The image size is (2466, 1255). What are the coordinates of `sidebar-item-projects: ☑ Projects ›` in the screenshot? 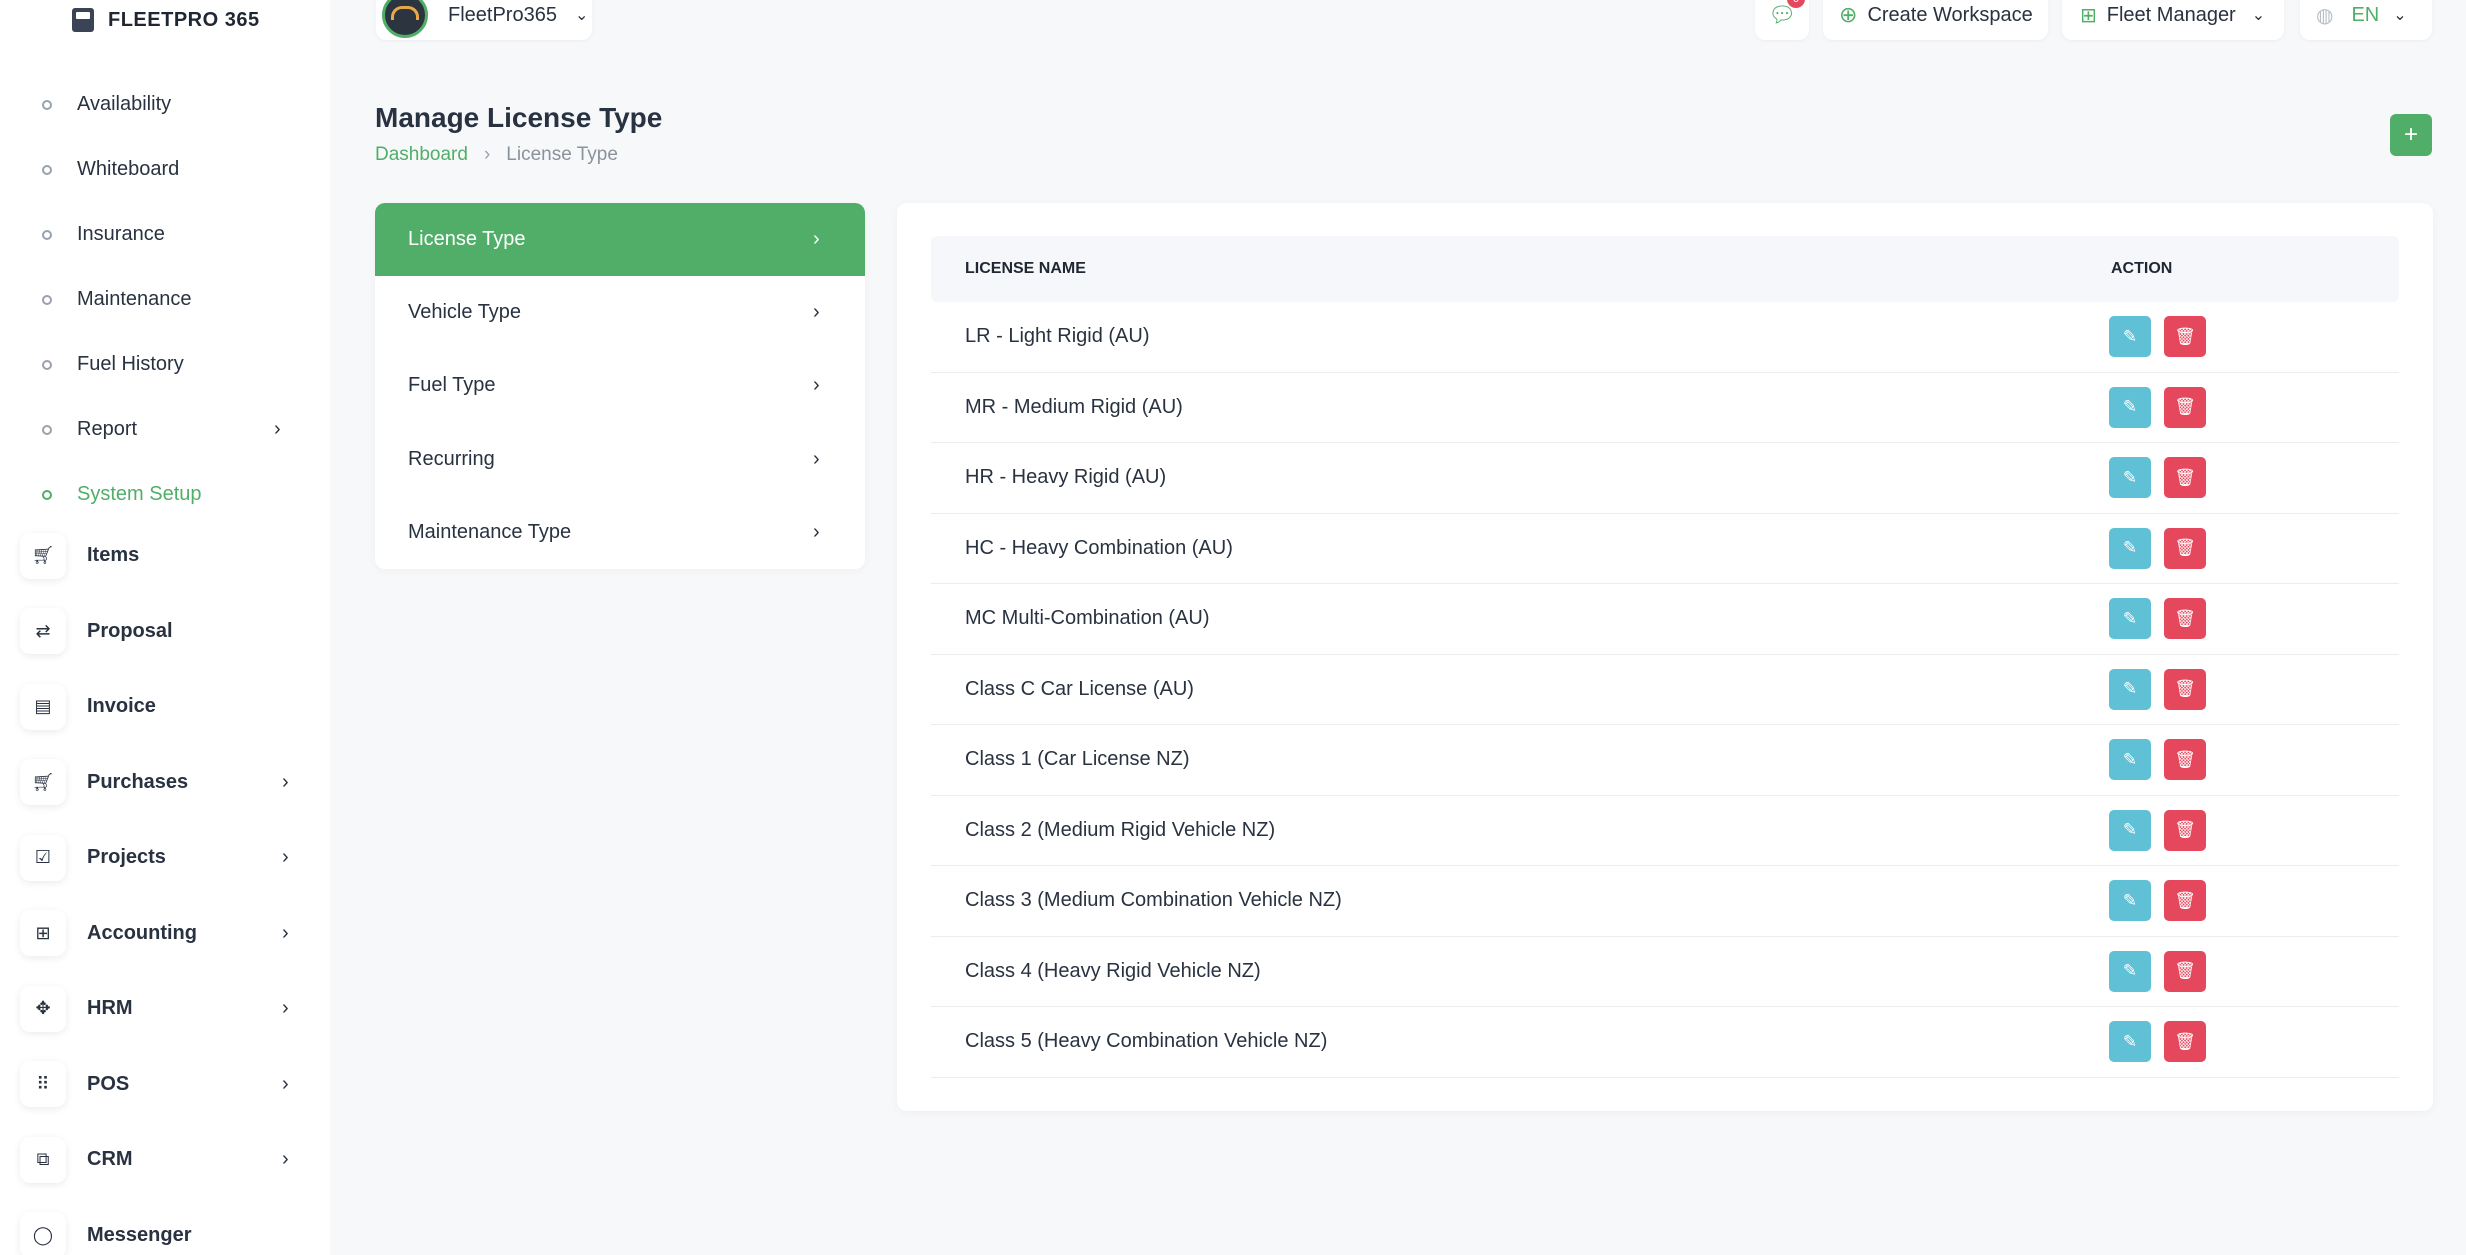 It's located at (165, 858).